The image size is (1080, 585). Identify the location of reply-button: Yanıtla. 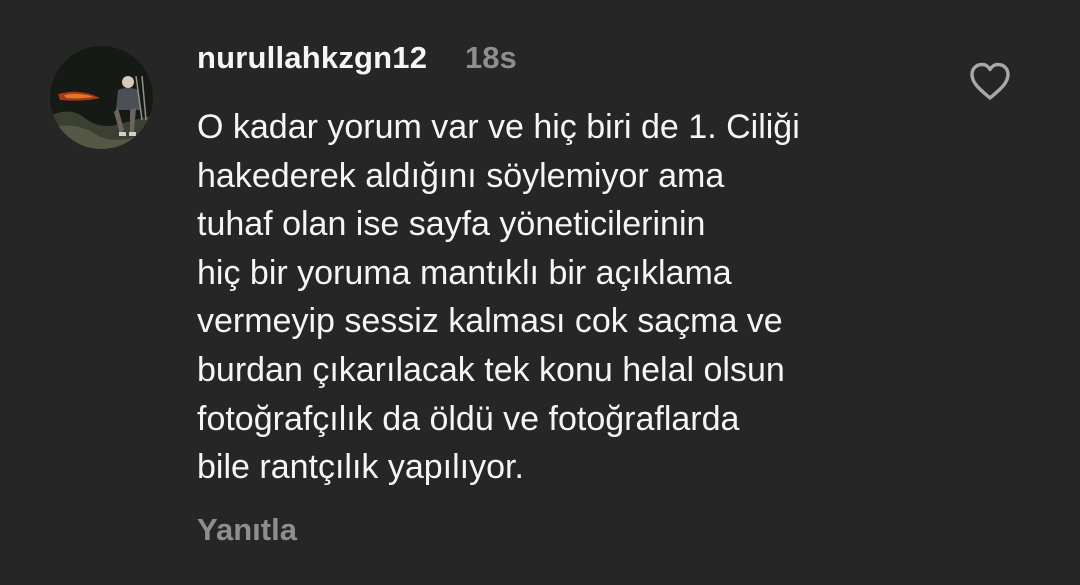
(247, 530).